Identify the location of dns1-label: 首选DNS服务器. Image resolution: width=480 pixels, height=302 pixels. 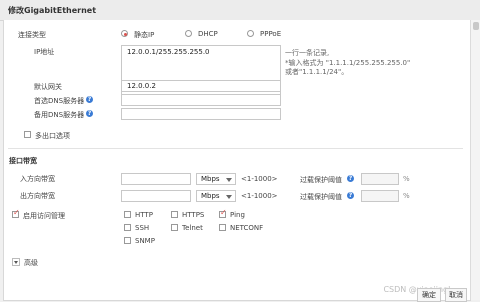
(59, 101).